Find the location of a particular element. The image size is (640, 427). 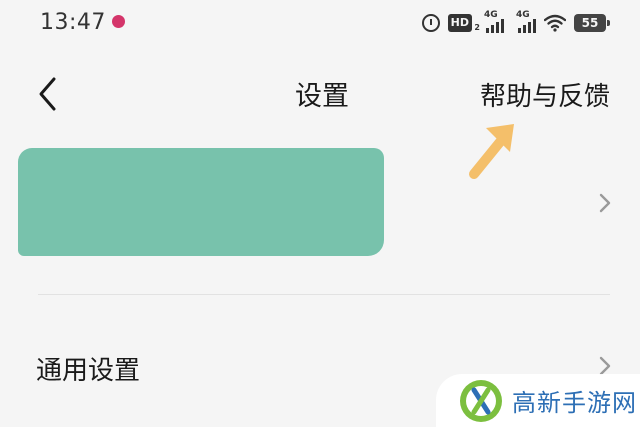

annotation-arrow-icon is located at coordinates (491, 151).